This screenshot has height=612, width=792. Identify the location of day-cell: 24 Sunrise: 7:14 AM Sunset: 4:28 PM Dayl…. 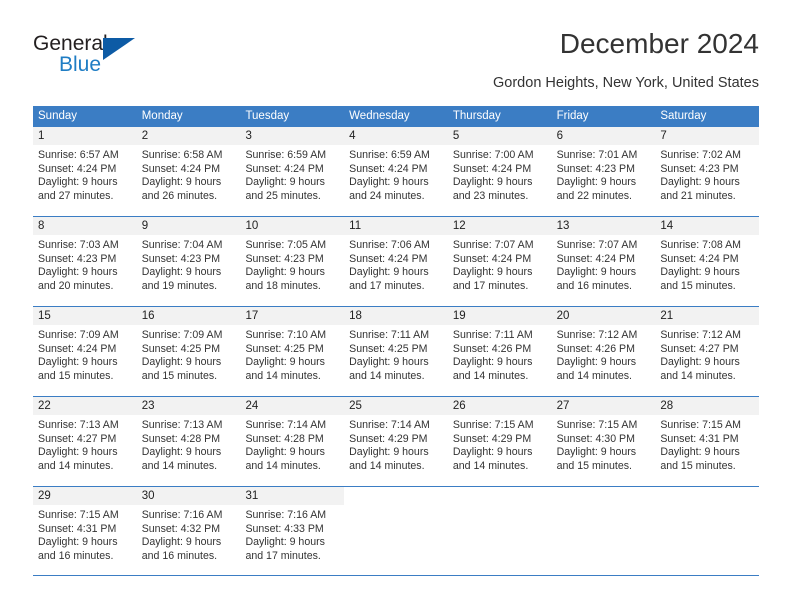
(292, 441).